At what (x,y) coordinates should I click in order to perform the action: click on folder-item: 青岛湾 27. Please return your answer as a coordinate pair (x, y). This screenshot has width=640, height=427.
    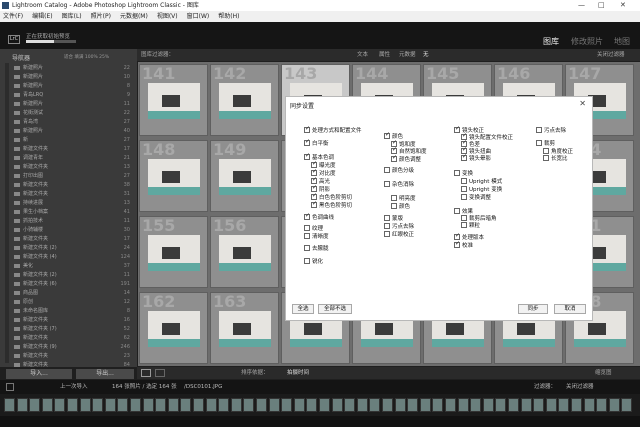
    Looking at the image, I should click on (74, 122).